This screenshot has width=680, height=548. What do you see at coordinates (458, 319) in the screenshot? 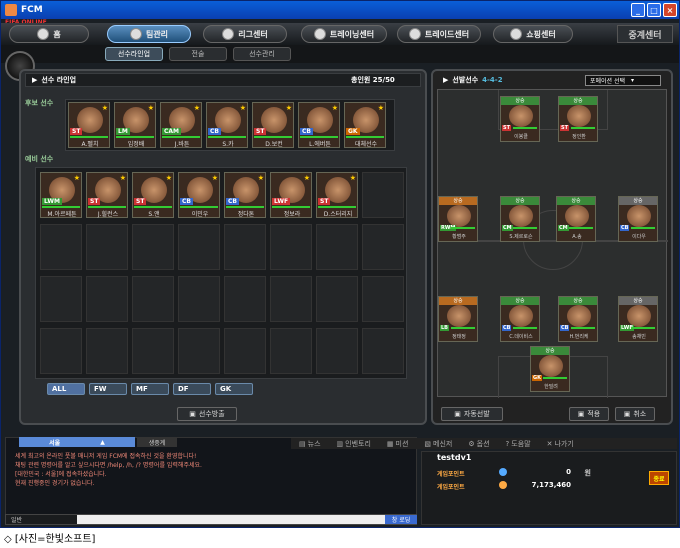
I see `starter-card: 상승 LB 정태정` at bounding box center [458, 319].